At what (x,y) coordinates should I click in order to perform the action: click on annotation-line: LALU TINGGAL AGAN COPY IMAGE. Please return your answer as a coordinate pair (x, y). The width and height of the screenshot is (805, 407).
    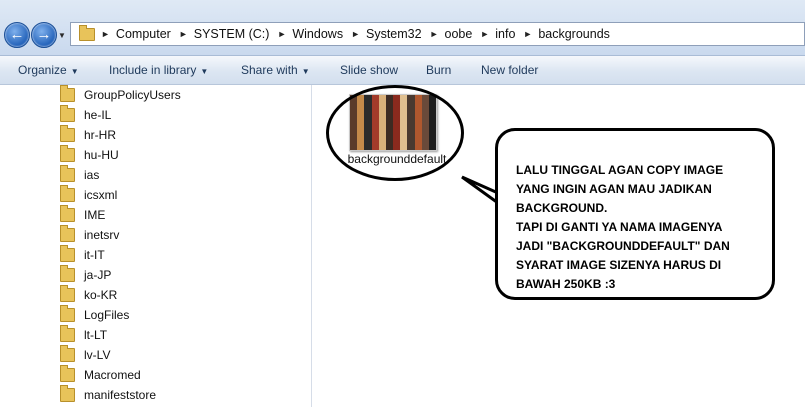
    Looking at the image, I should click on (620, 170).